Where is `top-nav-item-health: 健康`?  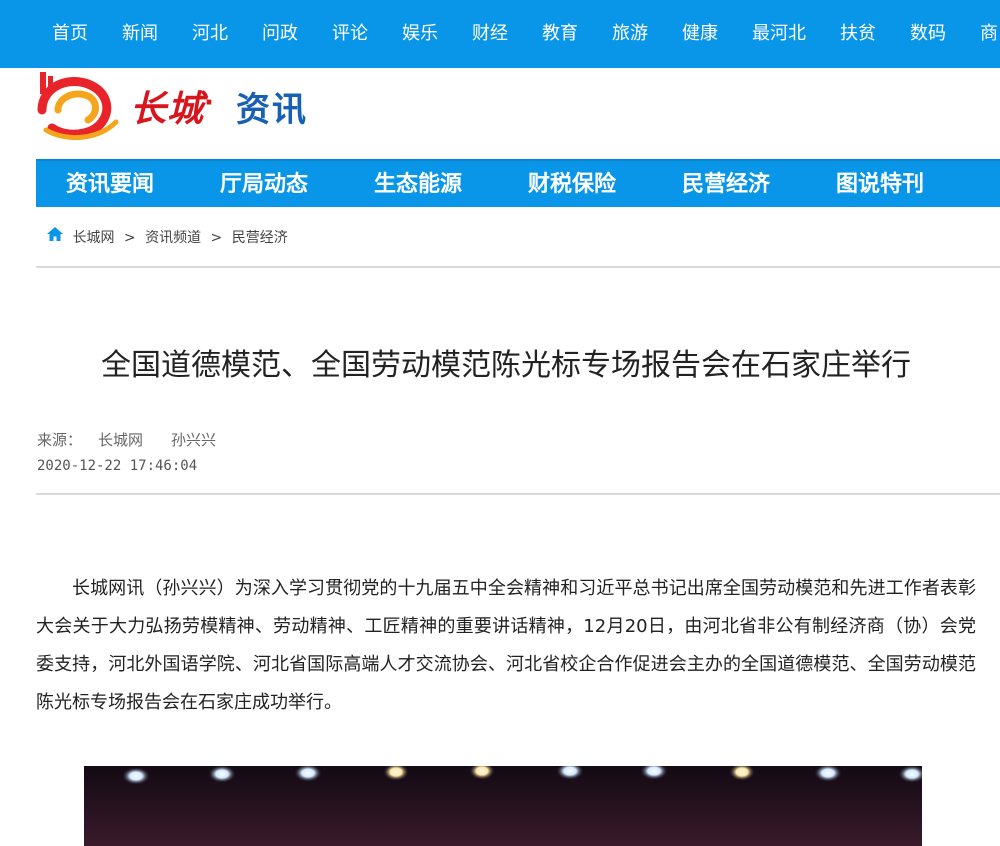
top-nav-item-health: 健康 is located at coordinates (700, 34).